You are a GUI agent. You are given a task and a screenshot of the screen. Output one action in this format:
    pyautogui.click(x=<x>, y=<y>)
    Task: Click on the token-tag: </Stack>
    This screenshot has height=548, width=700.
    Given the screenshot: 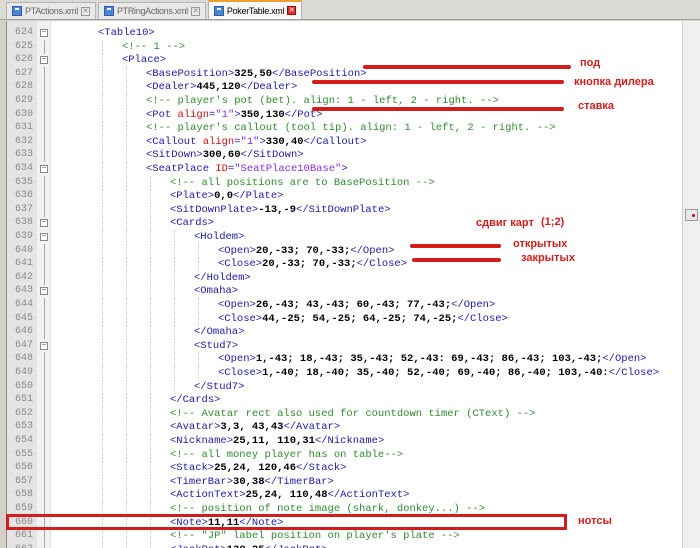 What is the action you would take?
    pyautogui.click(x=321, y=468)
    